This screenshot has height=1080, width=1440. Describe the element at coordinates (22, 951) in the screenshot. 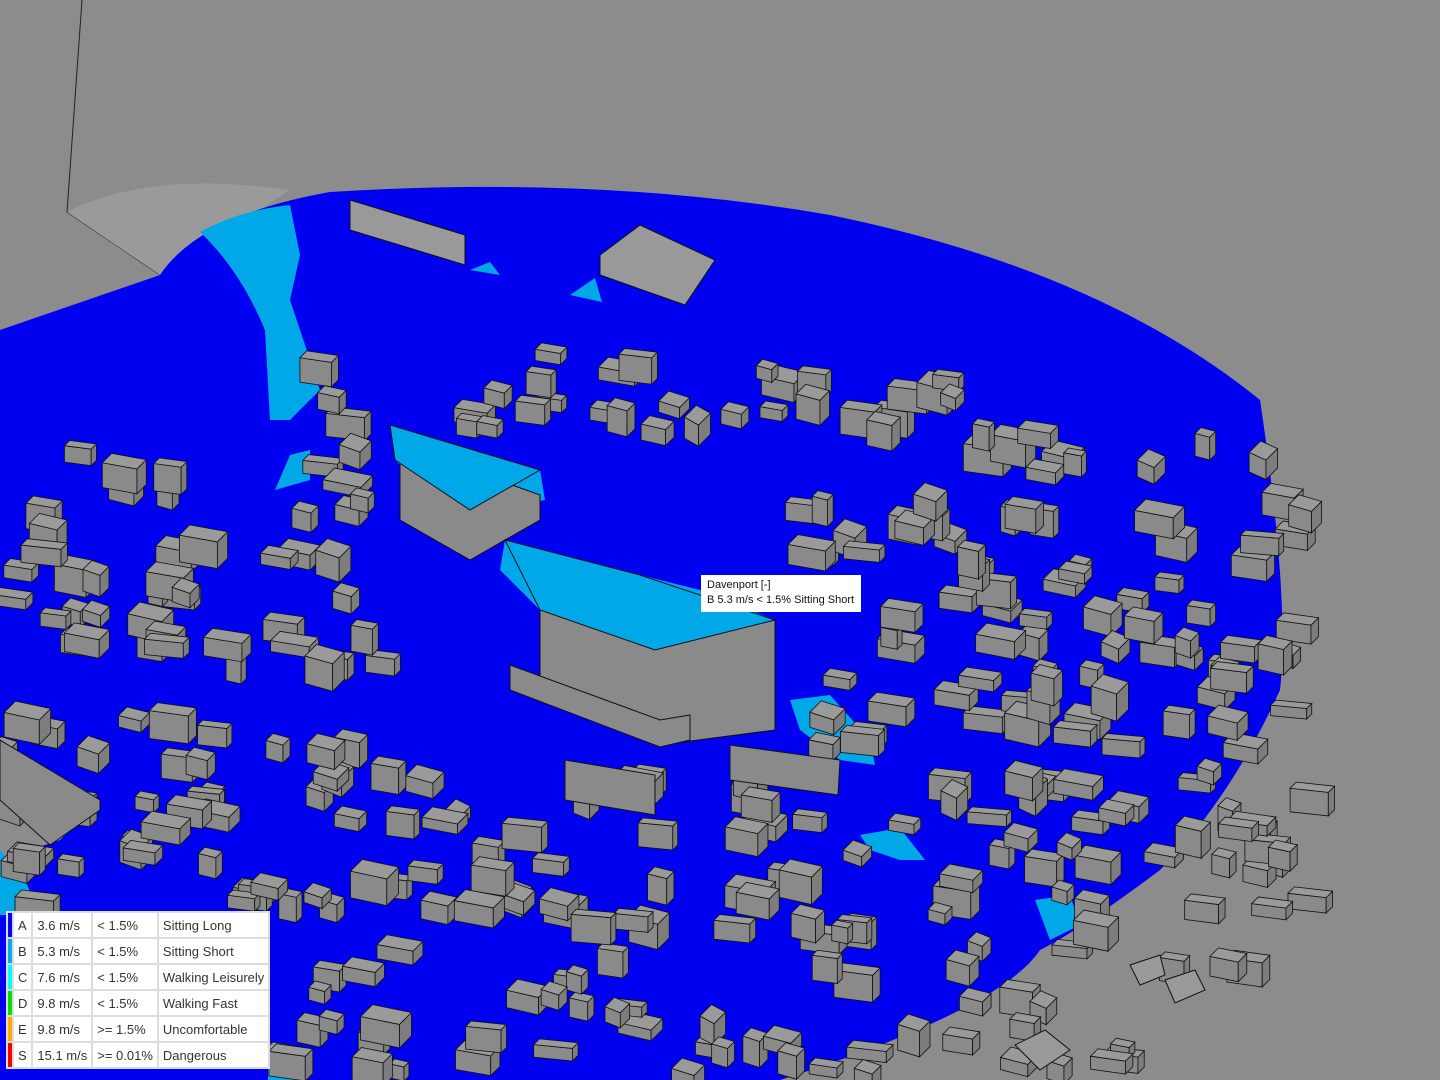

I see `legend-code: B` at that location.